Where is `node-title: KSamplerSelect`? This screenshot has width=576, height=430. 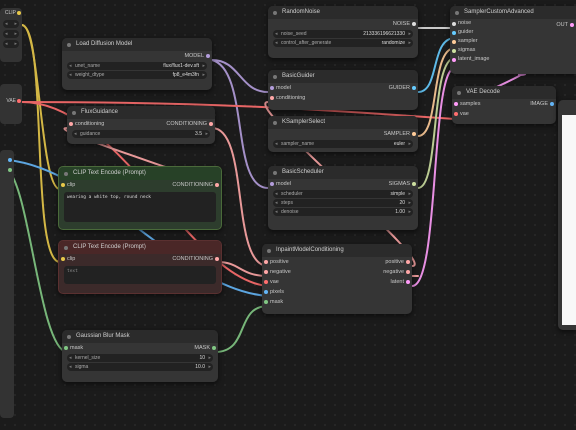
node-title: KSamplerSelect is located at coordinates (343, 122).